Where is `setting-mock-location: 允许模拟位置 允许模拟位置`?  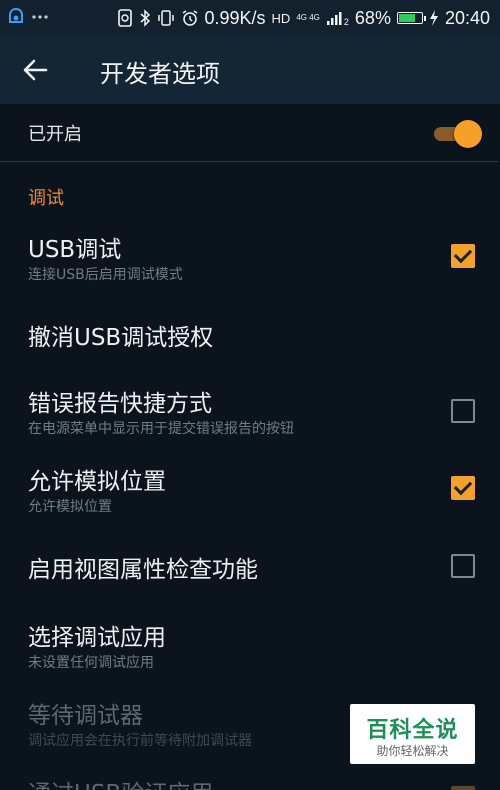 setting-mock-location: 允许模拟位置 允许模拟位置 is located at coordinates (250, 490).